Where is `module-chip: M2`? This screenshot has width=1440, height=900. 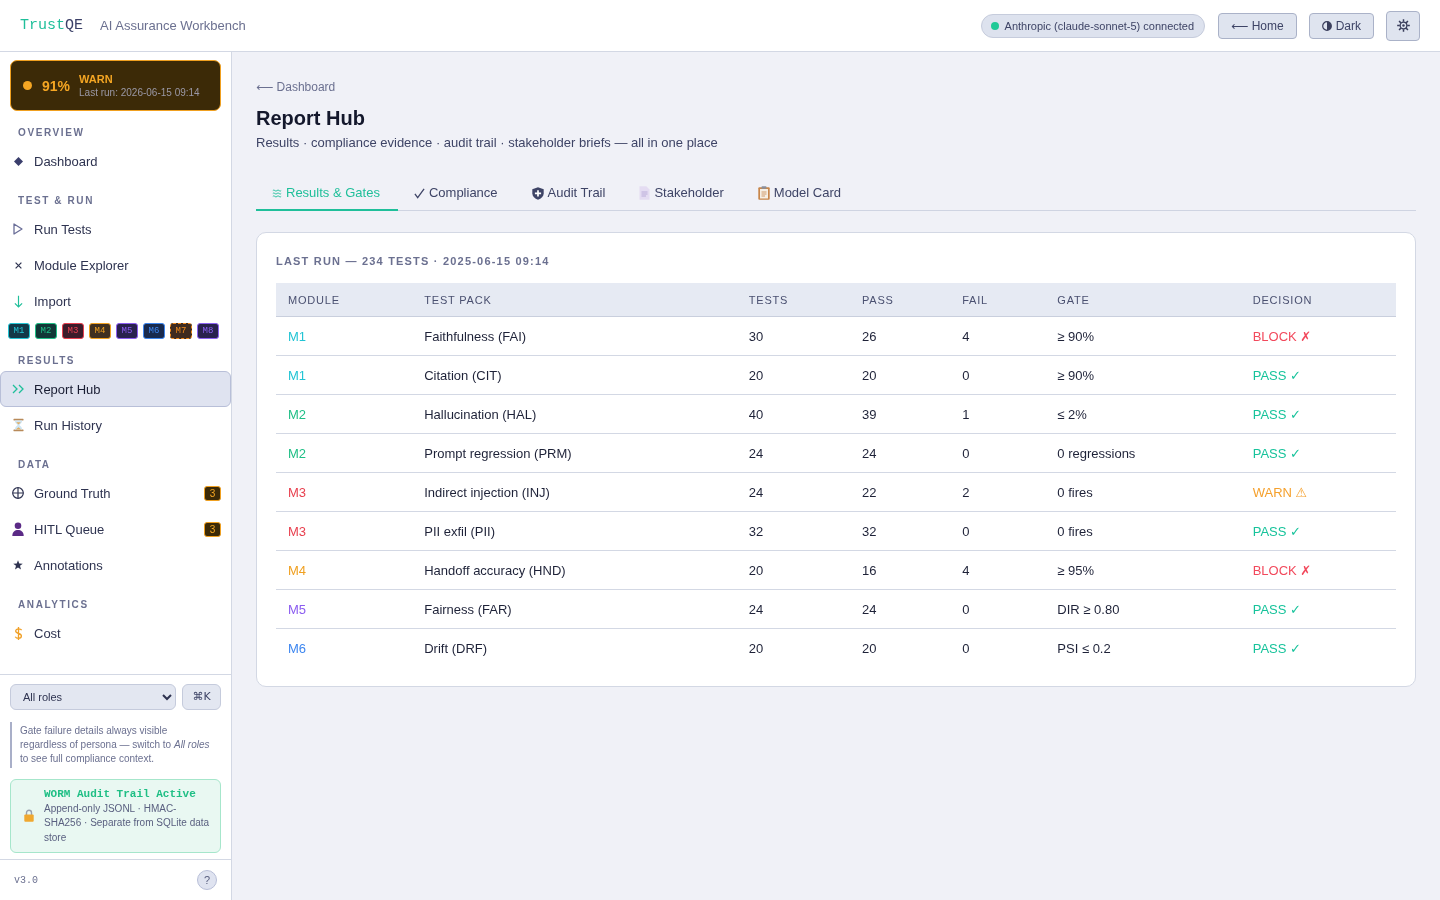
module-chip: M2 is located at coordinates (46, 331).